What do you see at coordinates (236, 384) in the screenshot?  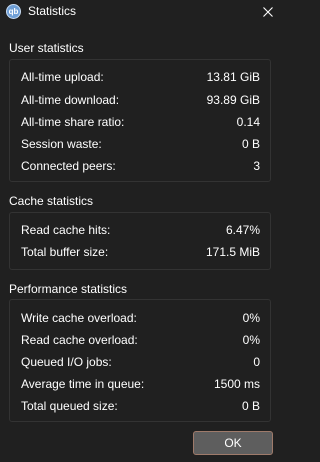 I see `stat-value: 1500 ms` at bounding box center [236, 384].